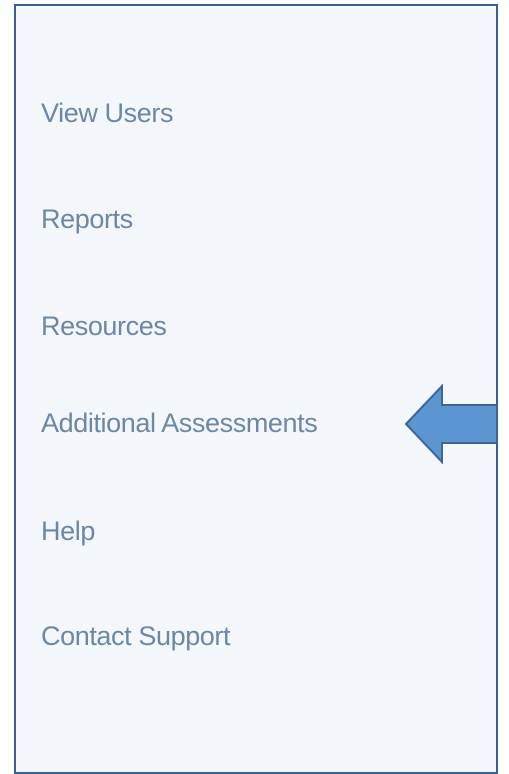  What do you see at coordinates (107, 113) in the screenshot?
I see `sidebar-item-view-users: View Users` at bounding box center [107, 113].